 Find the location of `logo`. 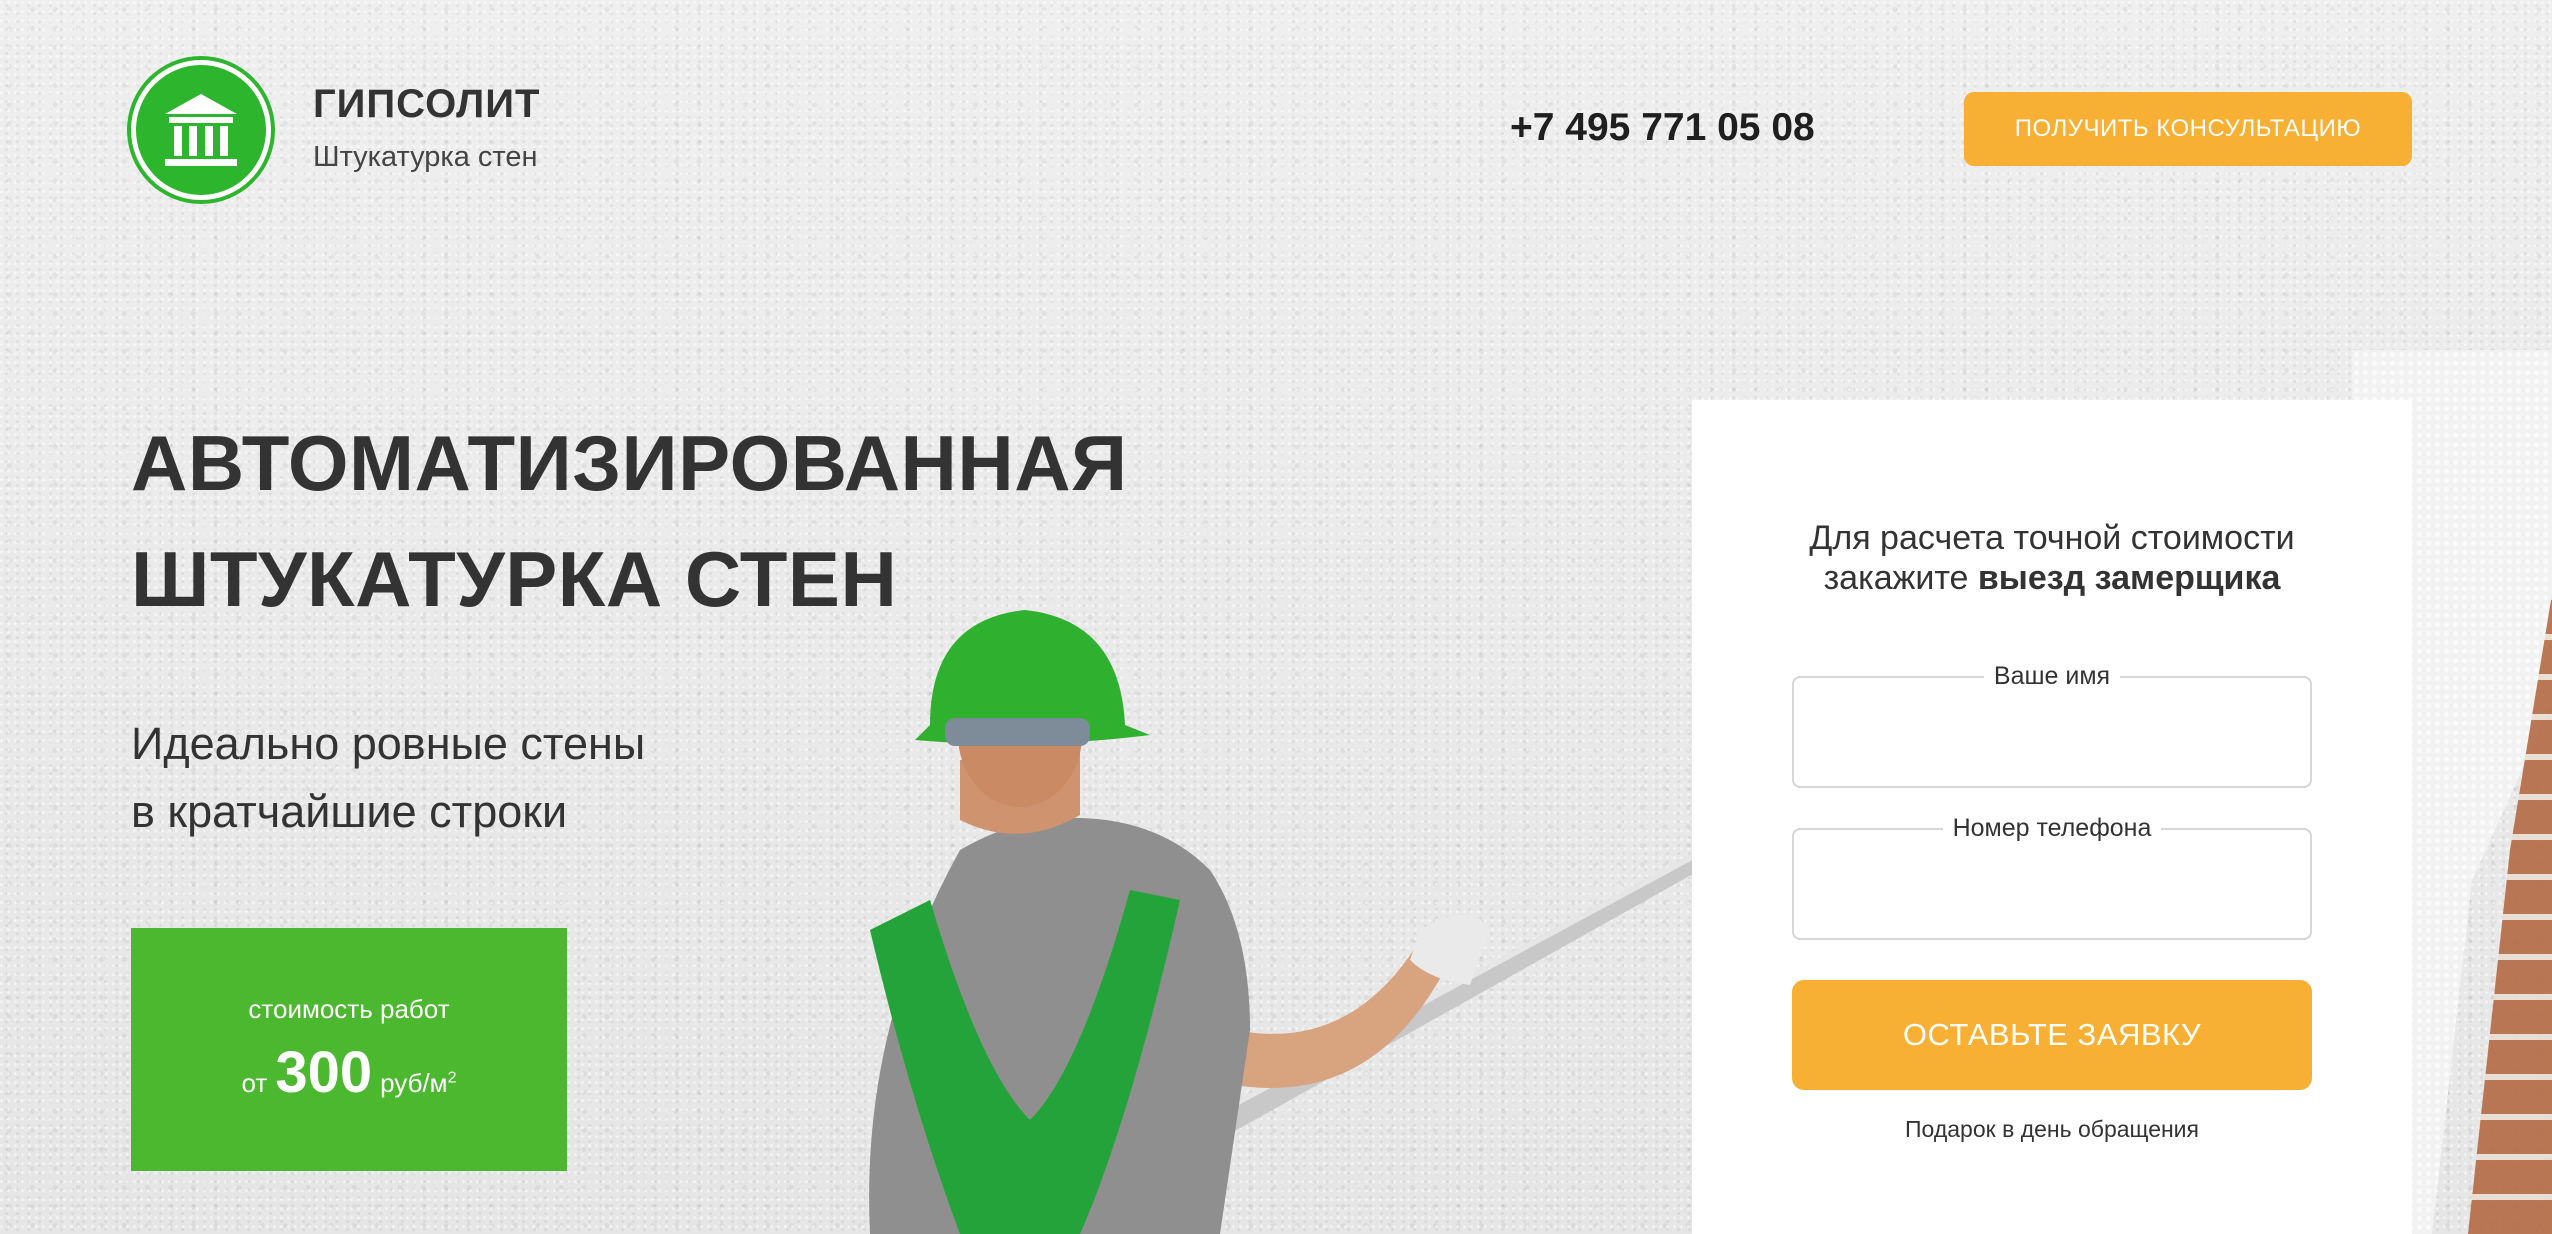

logo is located at coordinates (201, 130).